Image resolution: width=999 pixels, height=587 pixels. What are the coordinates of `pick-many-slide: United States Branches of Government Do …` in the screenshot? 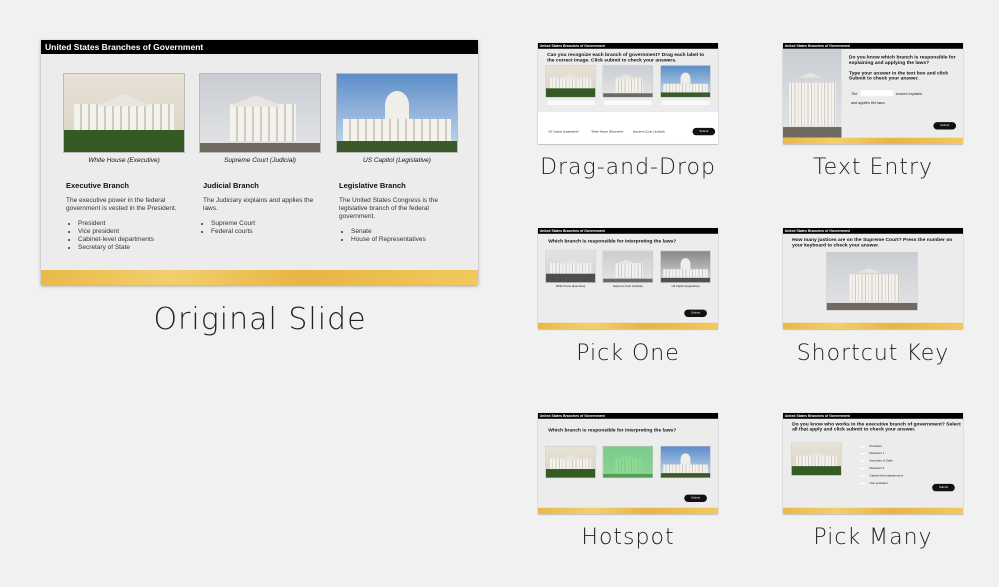 It's located at (873, 463).